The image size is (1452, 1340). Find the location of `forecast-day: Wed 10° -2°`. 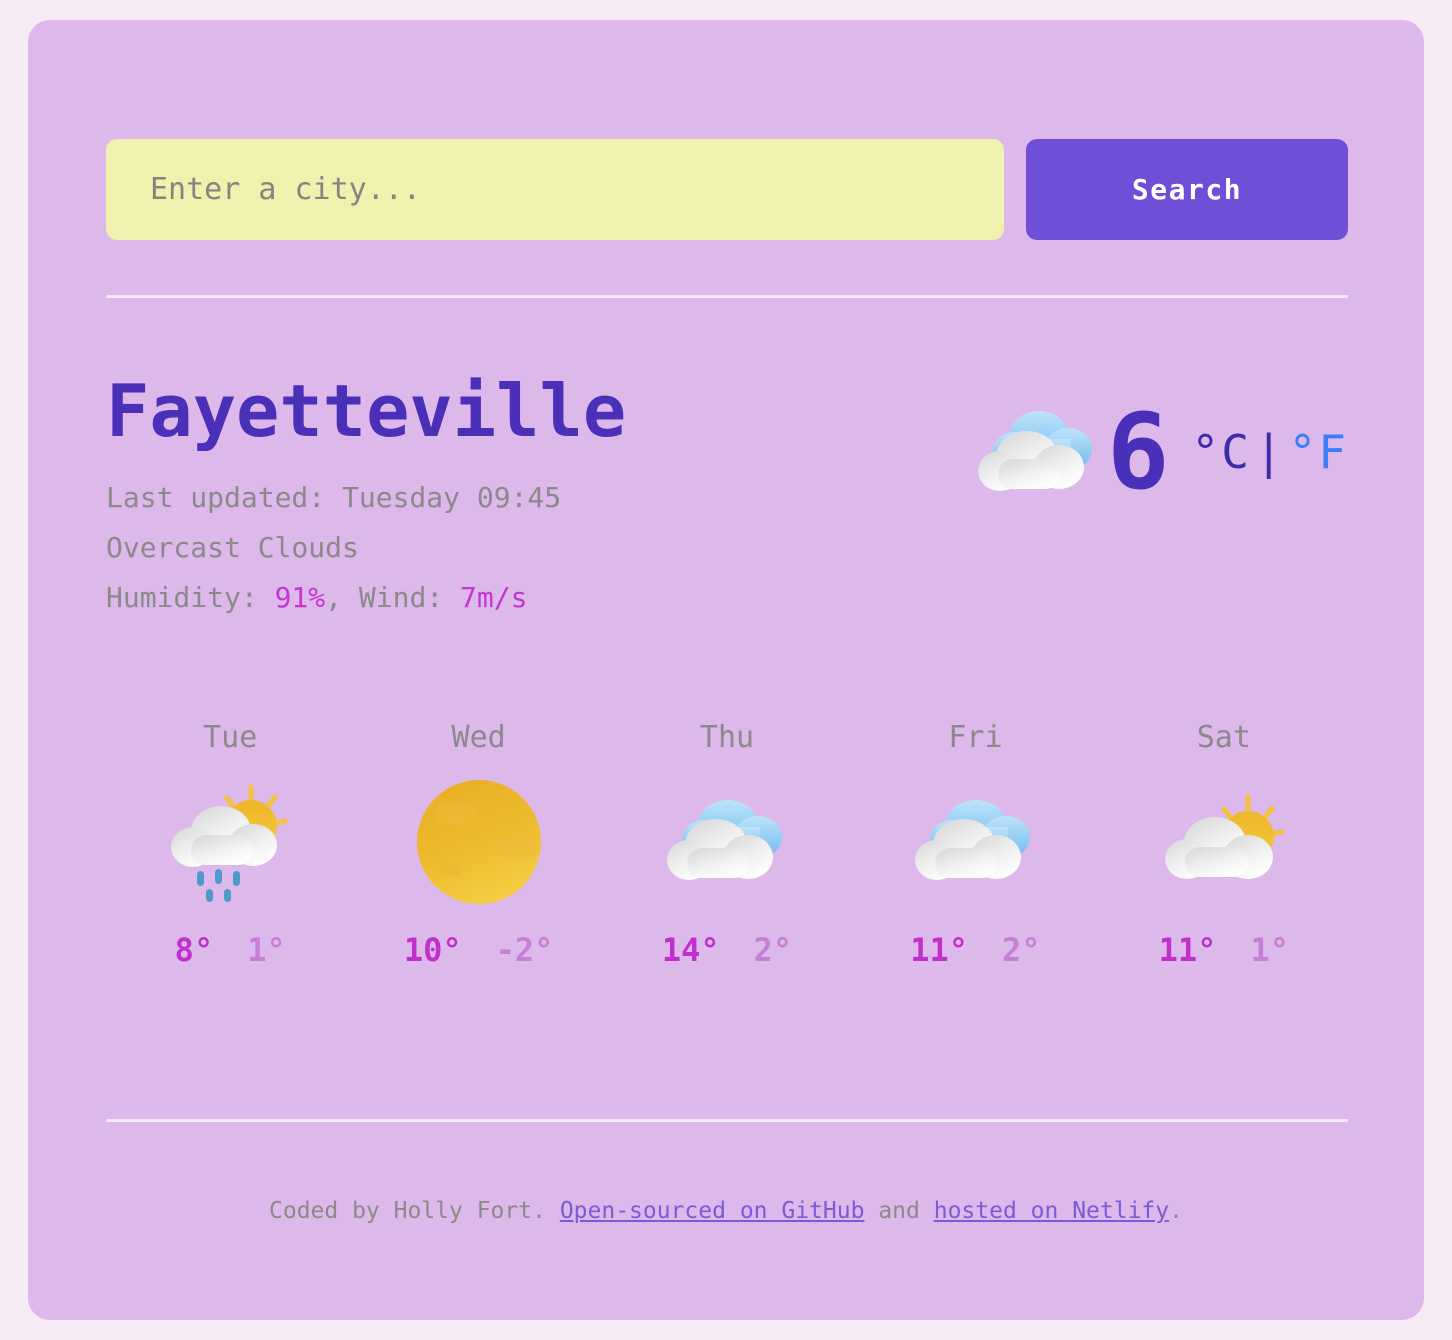

forecast-day: Wed 10° -2° is located at coordinates (478, 844).